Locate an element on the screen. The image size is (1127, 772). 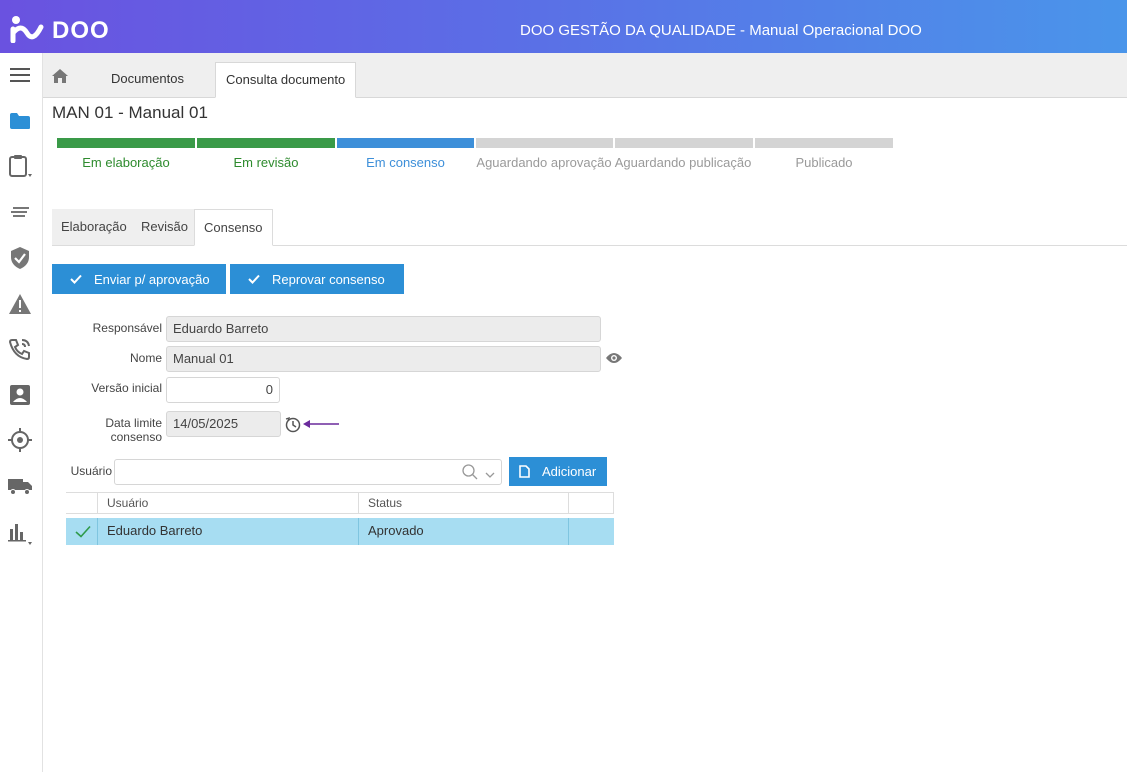
usuario-label: Usuário is located at coordinates (91, 471).